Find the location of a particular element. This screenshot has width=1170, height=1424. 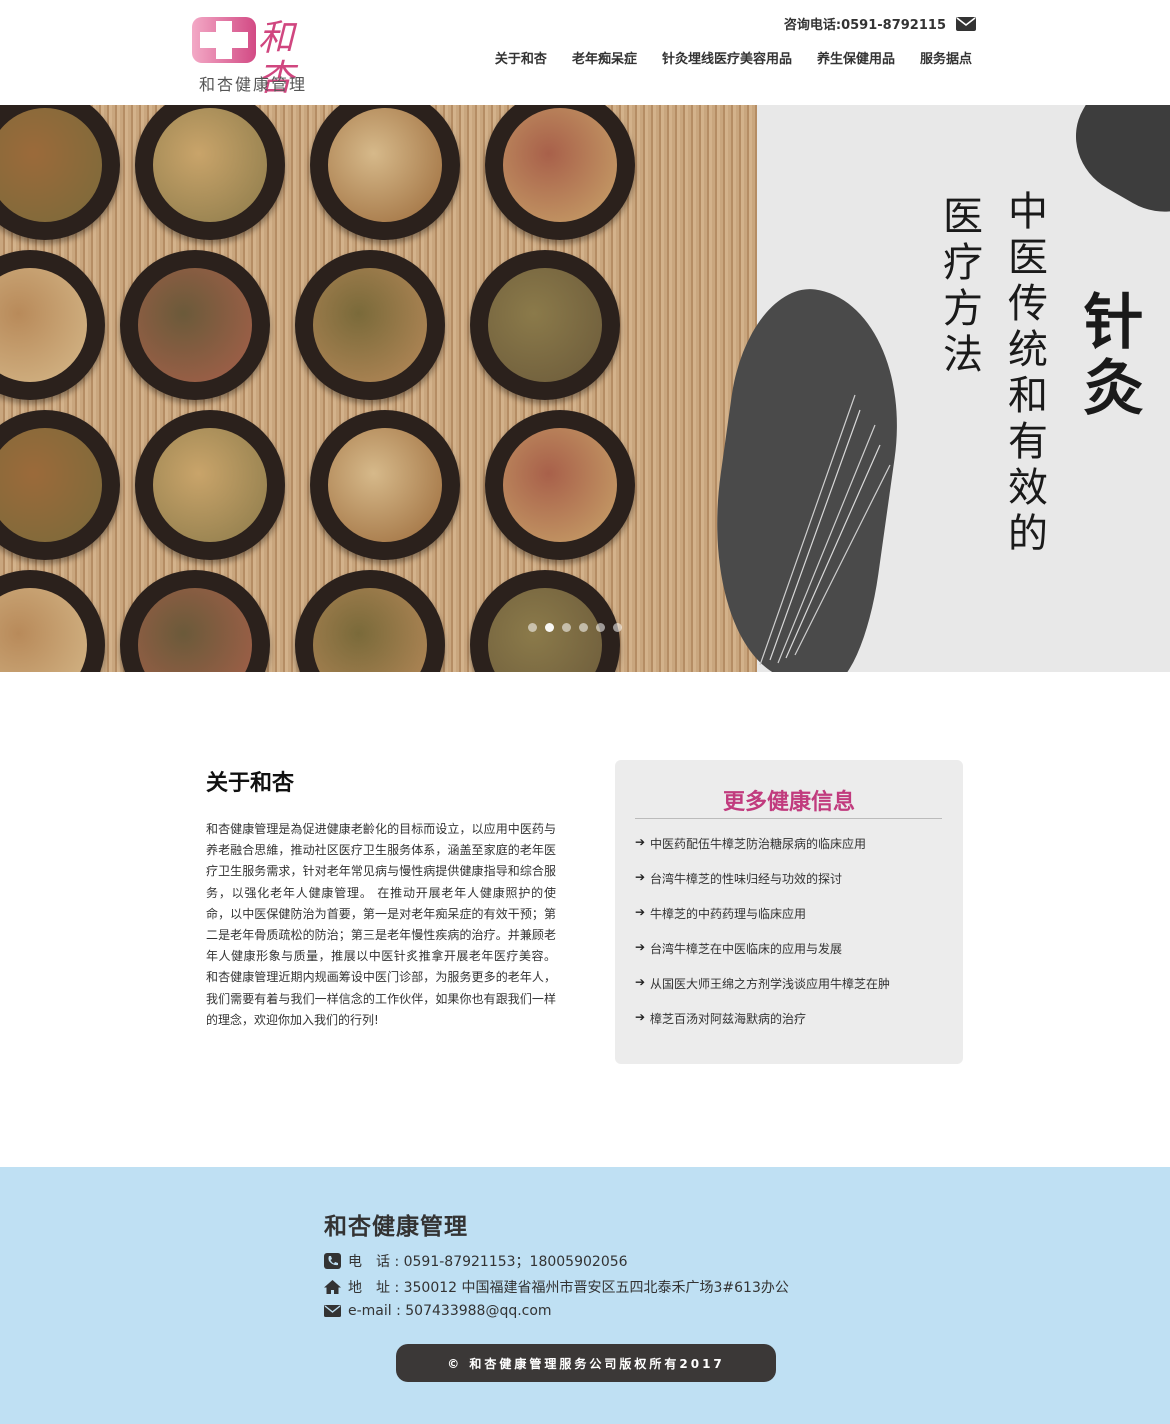

footer-address: 地 址 : 350012 中国福建省福州市晋安区五四北泰禾广场3#613办公 is located at coordinates (556, 1287).